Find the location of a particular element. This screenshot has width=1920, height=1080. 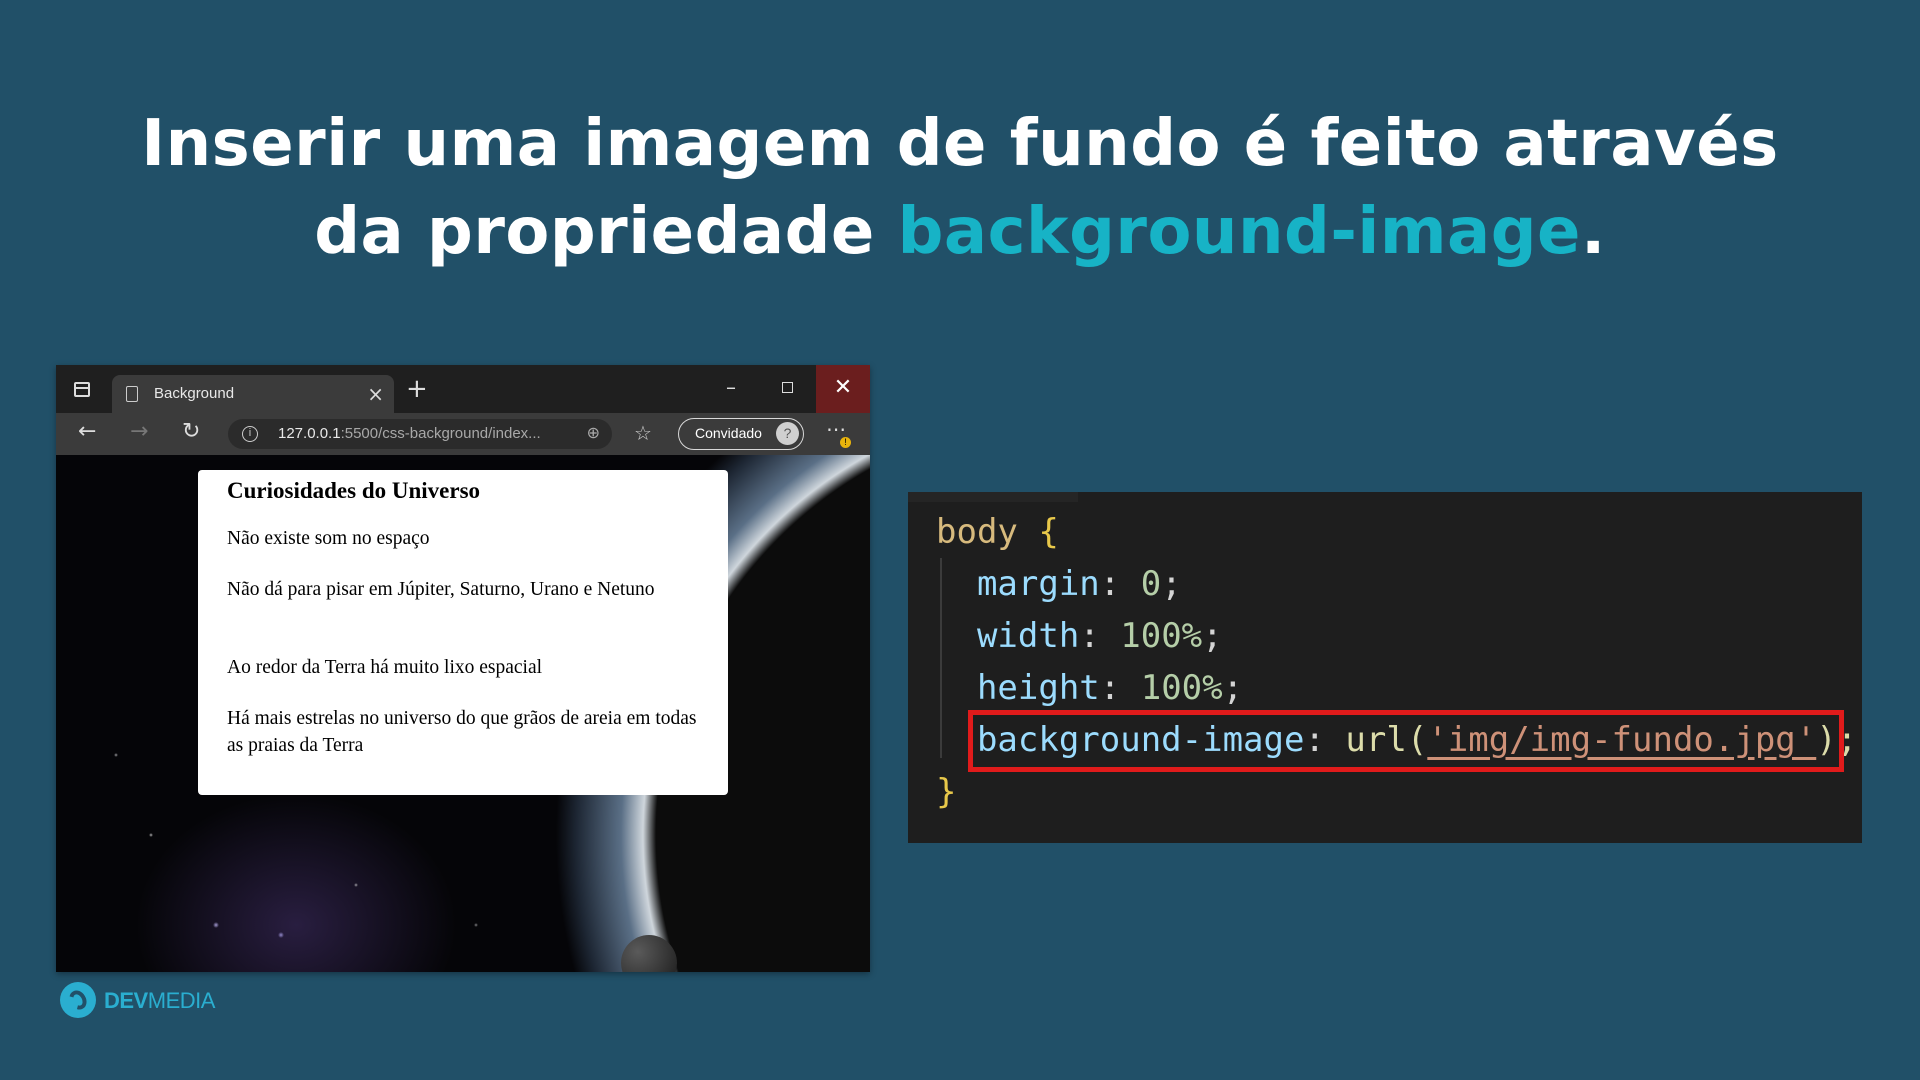

tab-title: Background is located at coordinates (194, 393).